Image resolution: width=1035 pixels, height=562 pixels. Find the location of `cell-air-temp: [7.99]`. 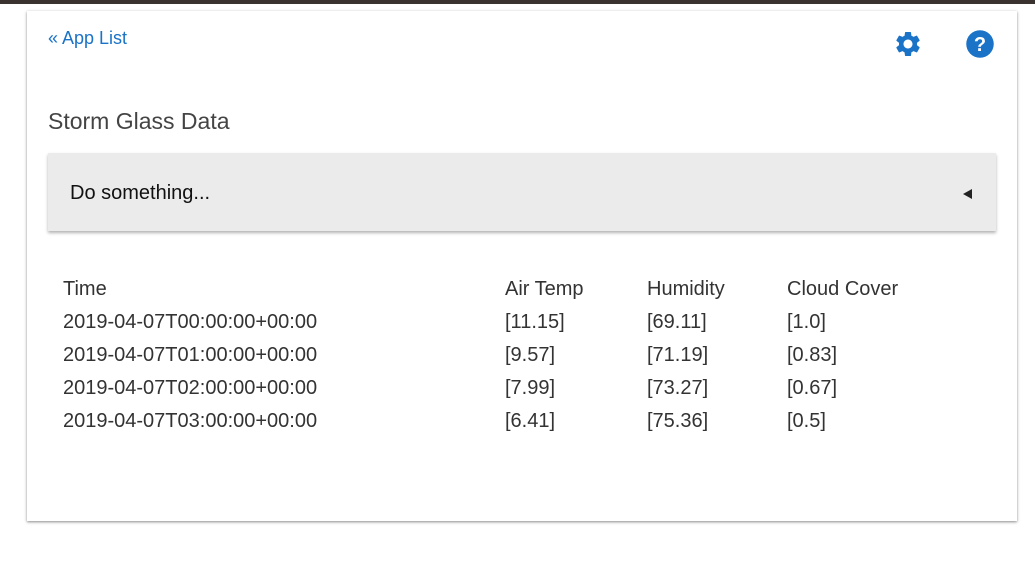

cell-air-temp: [7.99] is located at coordinates (530, 388).